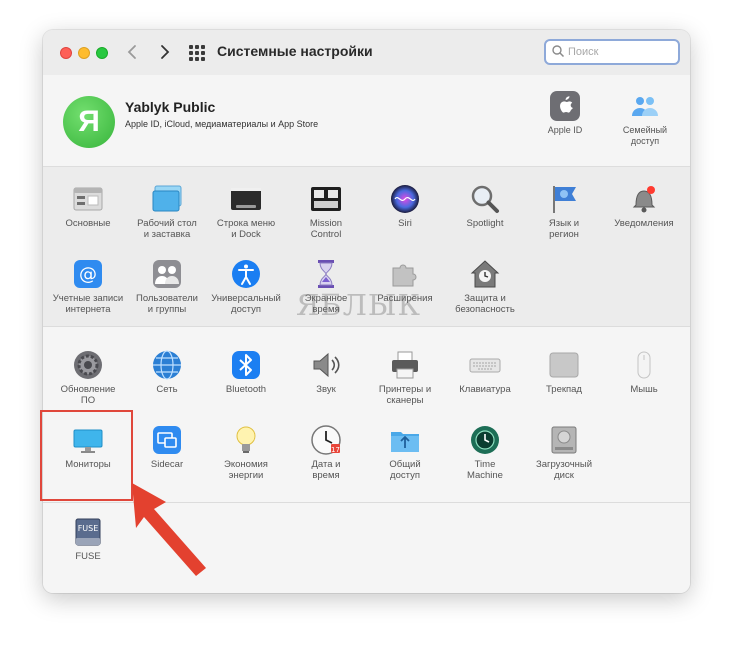  Describe the element at coordinates (645, 106) in the screenshot. I see `family-sharing-icon` at that location.